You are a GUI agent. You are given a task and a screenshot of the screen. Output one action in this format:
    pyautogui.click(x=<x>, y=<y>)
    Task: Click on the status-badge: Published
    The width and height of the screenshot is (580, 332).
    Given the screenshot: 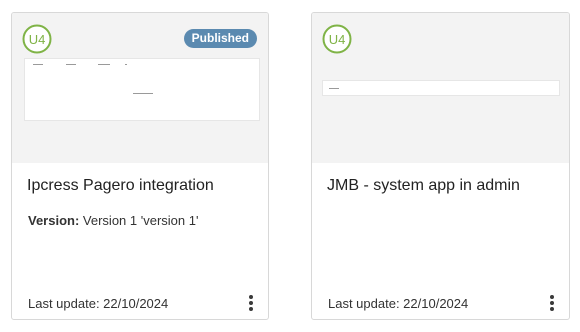 What is the action you would take?
    pyautogui.click(x=220, y=38)
    